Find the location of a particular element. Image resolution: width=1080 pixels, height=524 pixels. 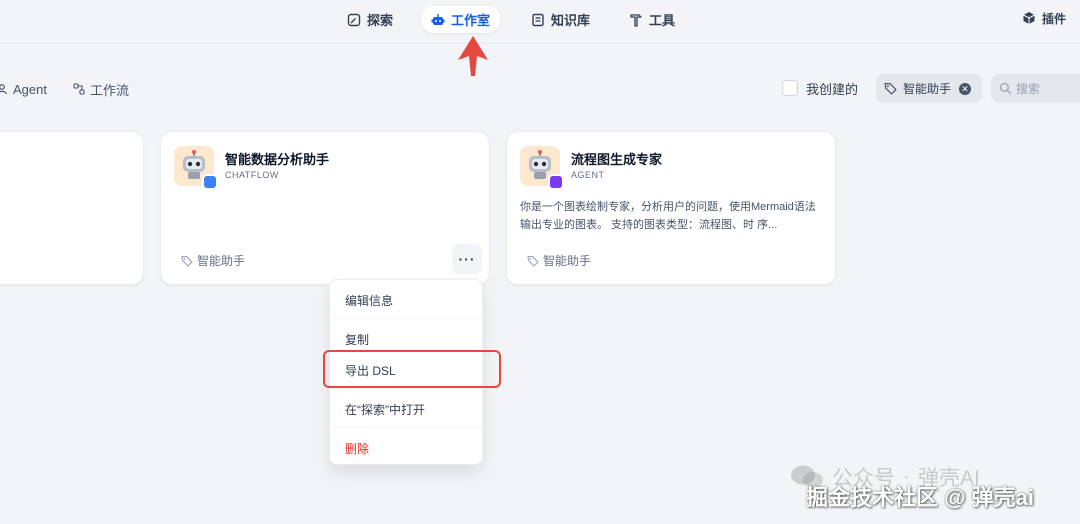

plugin-label: 插件 is located at coordinates (1053, 18).